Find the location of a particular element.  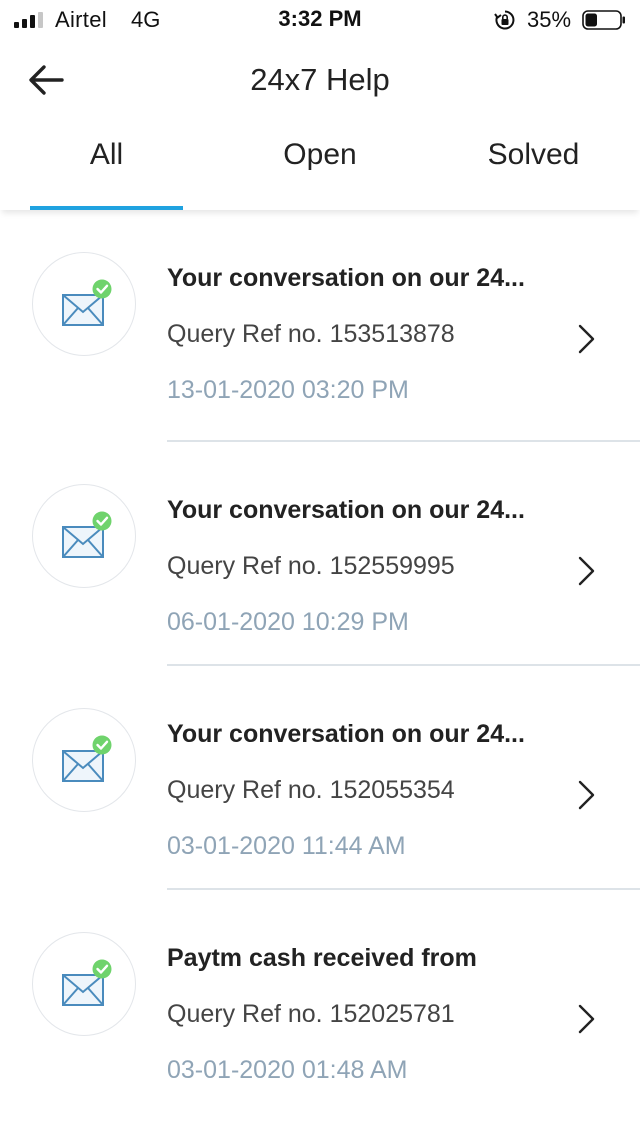

page-title: 24x7 Help is located at coordinates (320, 79).